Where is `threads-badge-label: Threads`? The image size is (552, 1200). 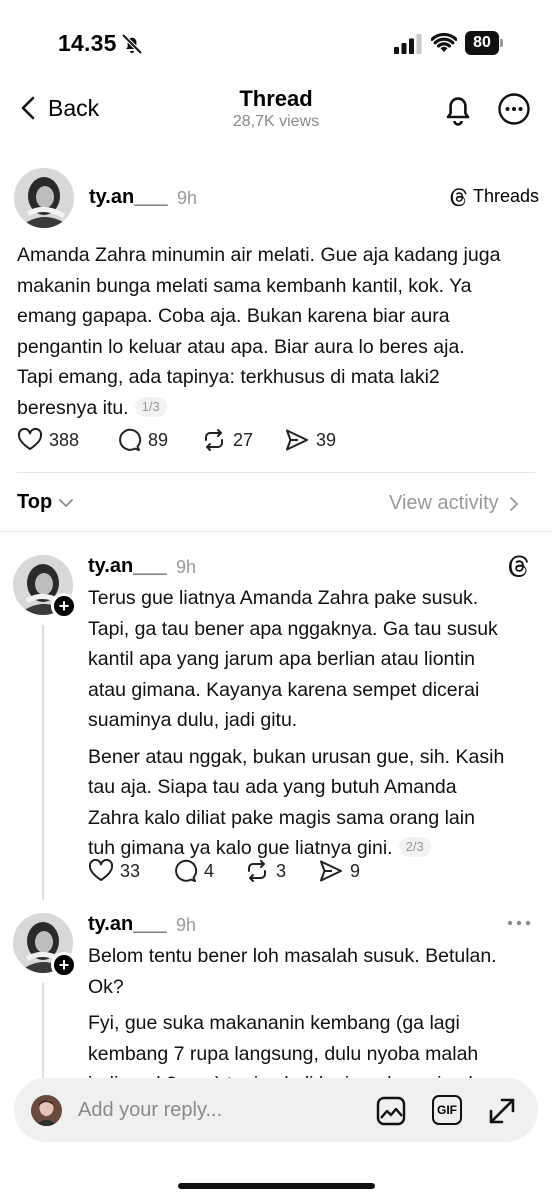
threads-badge-label: Threads is located at coordinates (506, 196).